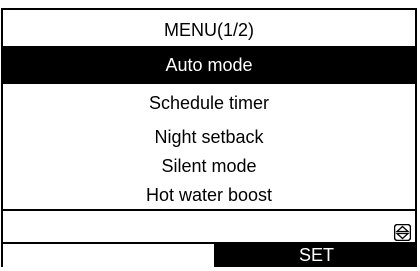 This screenshot has width=420, height=271. What do you see at coordinates (209, 83) in the screenshot?
I see `selection-divider` at bounding box center [209, 83].